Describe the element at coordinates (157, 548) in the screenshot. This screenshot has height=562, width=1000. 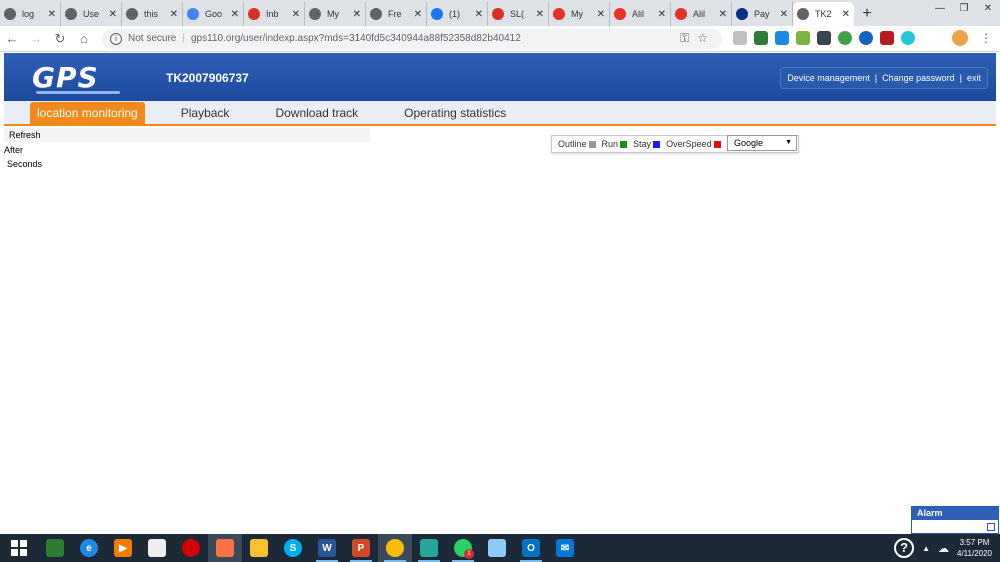
I see `taskbar-file-icon` at that location.